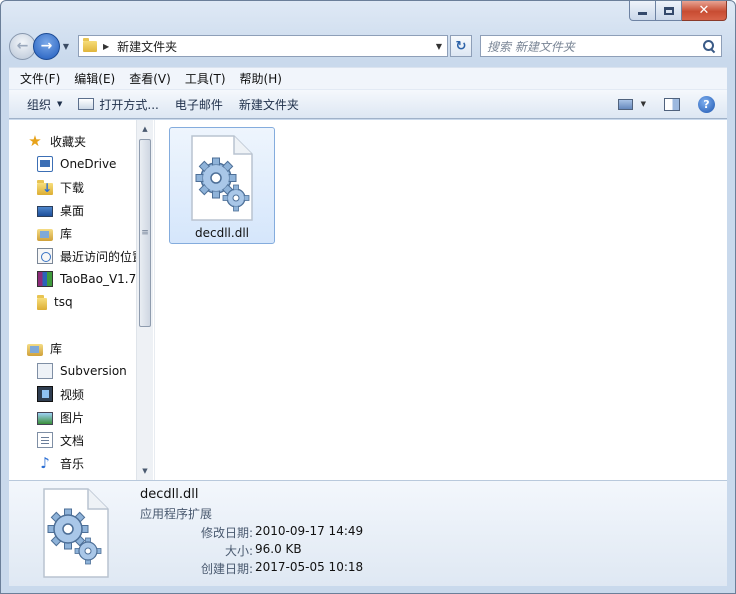  I want to click on nav-item-onedrive: OneDrive, so click(62, 164).